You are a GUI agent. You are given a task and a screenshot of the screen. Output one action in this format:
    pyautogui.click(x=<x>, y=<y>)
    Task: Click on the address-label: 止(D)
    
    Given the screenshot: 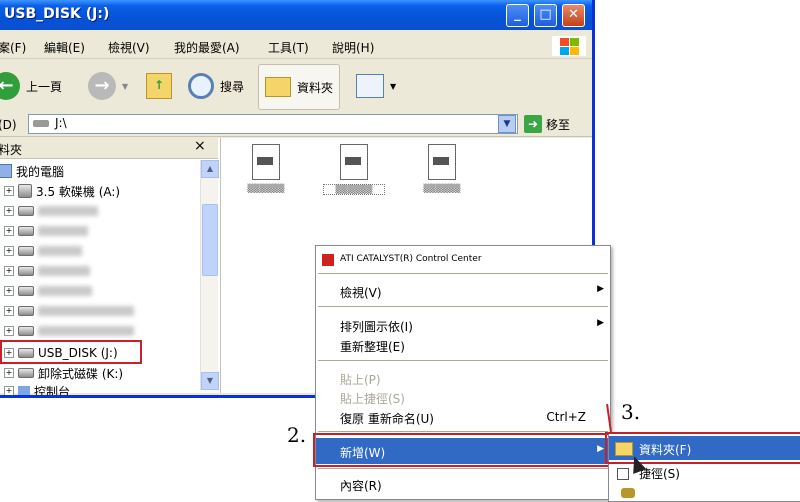 What is the action you would take?
    pyautogui.click(x=8, y=125)
    